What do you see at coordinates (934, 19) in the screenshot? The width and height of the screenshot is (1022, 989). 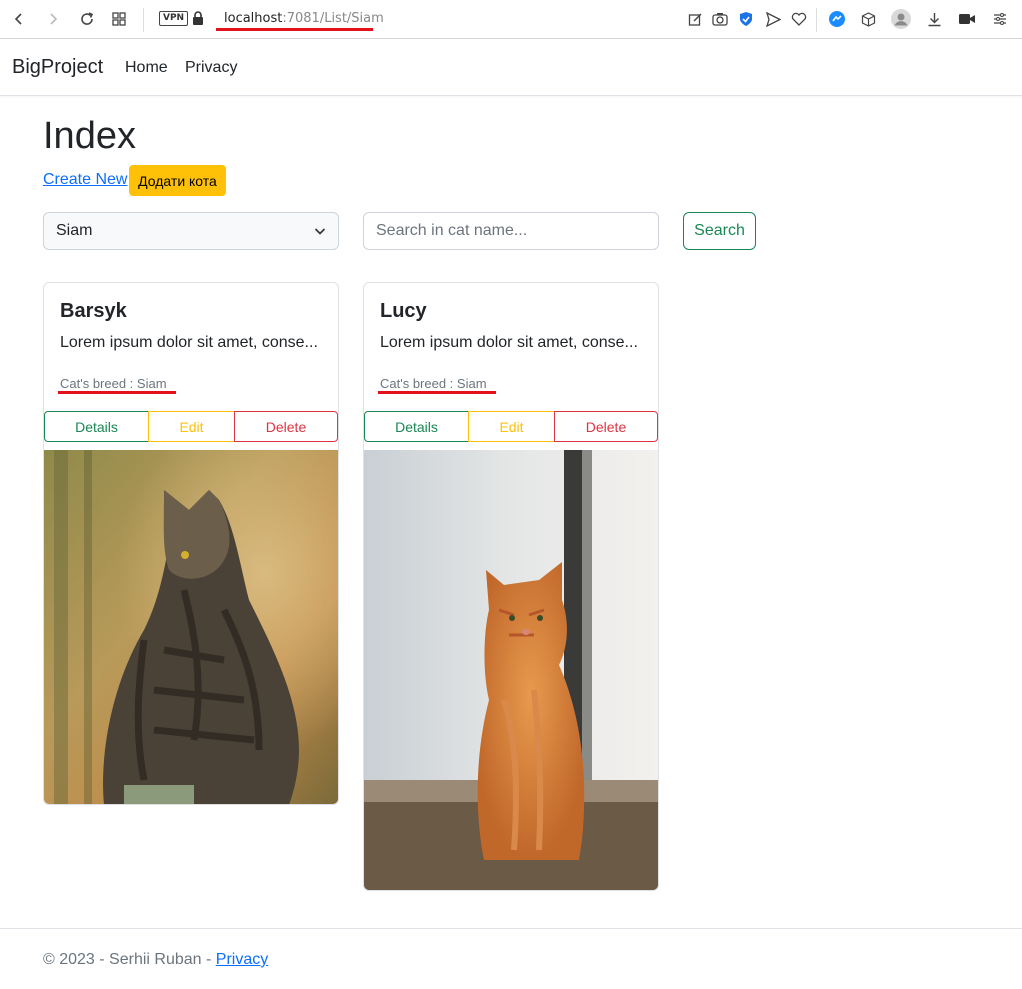 I see `download-icon` at bounding box center [934, 19].